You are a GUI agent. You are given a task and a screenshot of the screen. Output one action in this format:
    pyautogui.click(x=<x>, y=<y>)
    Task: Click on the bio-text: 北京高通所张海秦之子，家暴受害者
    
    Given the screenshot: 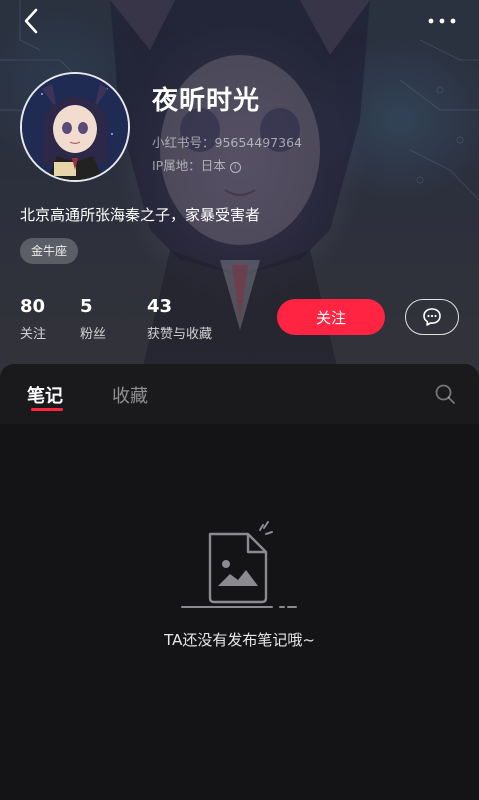 What is the action you would take?
    pyautogui.click(x=140, y=215)
    